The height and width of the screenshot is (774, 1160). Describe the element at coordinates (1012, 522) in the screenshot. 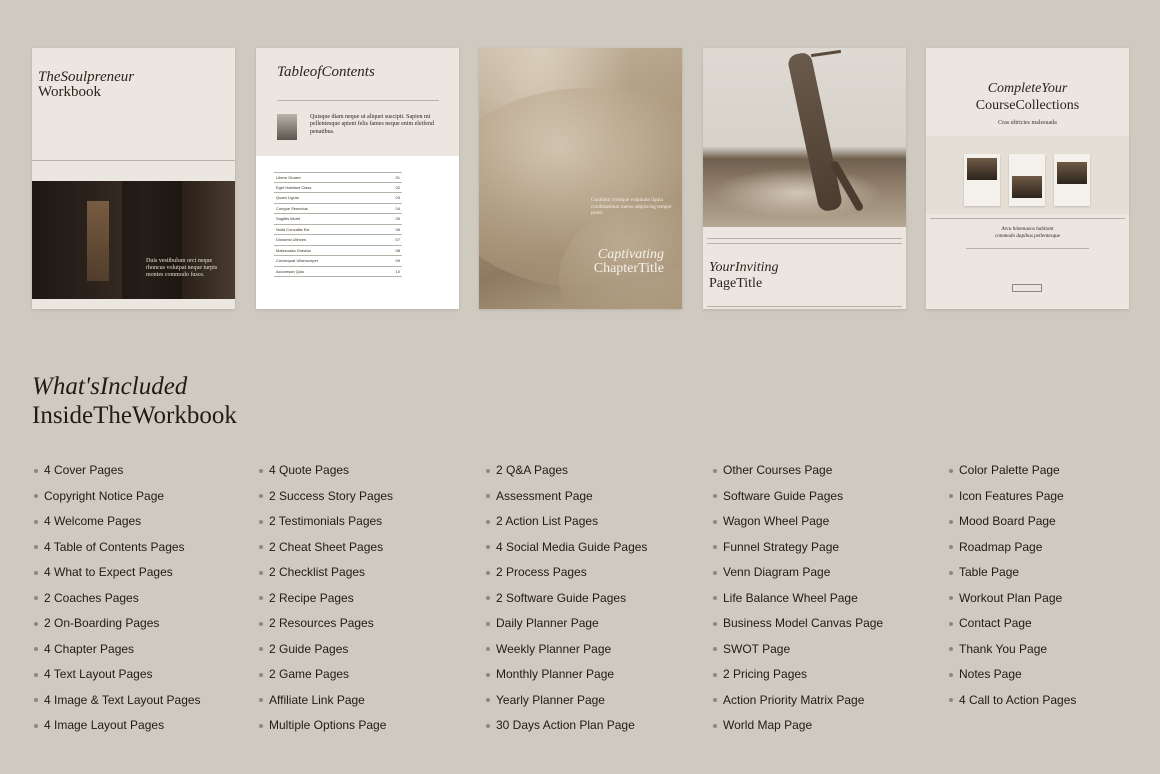

I see `included-list-item: Mood Board Page` at that location.